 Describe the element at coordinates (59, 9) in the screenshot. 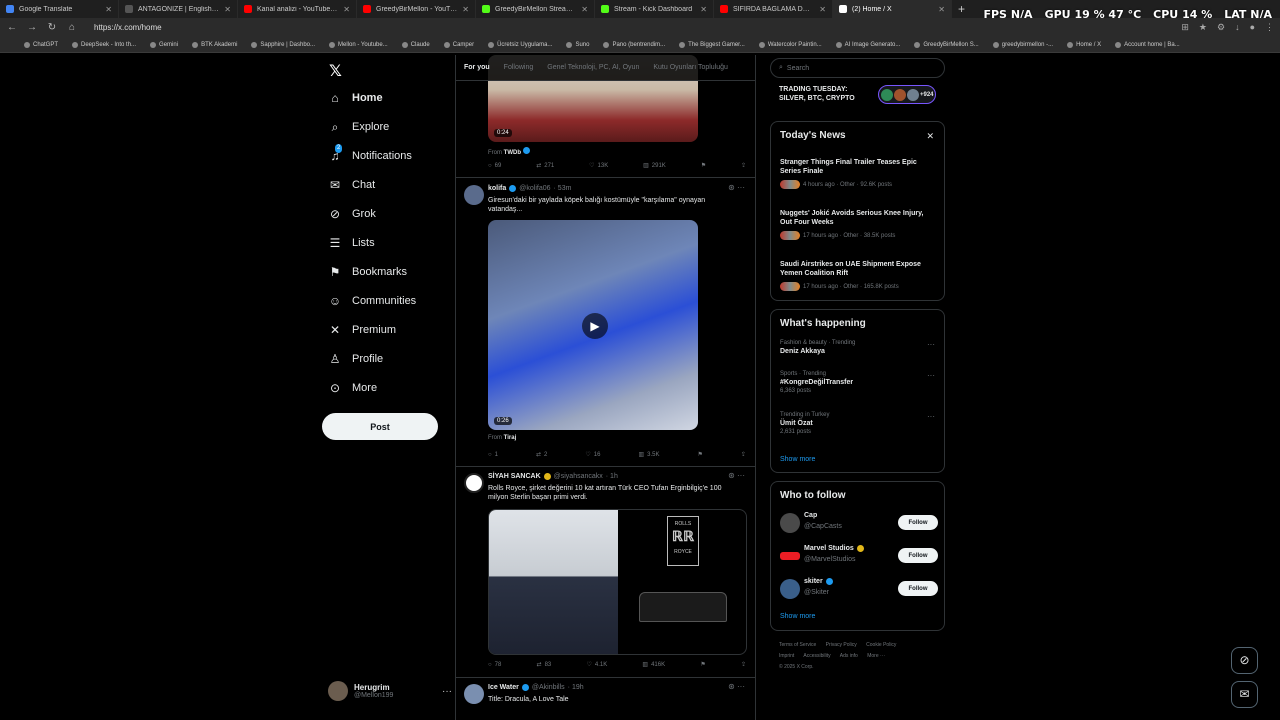

I see `browser-tab: Google Translate ✕` at that location.